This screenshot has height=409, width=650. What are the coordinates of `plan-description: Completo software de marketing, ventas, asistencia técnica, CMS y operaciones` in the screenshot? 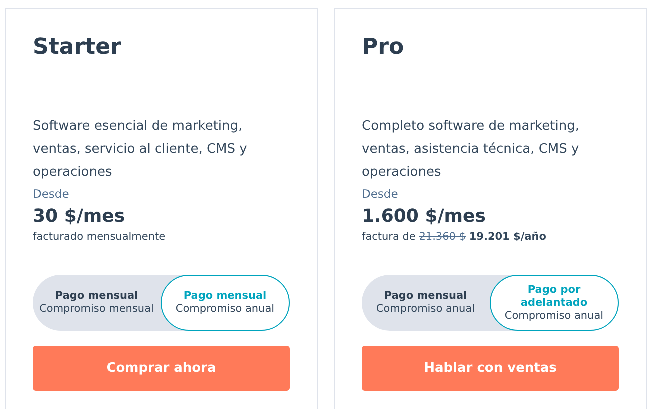 It's located at (471, 149).